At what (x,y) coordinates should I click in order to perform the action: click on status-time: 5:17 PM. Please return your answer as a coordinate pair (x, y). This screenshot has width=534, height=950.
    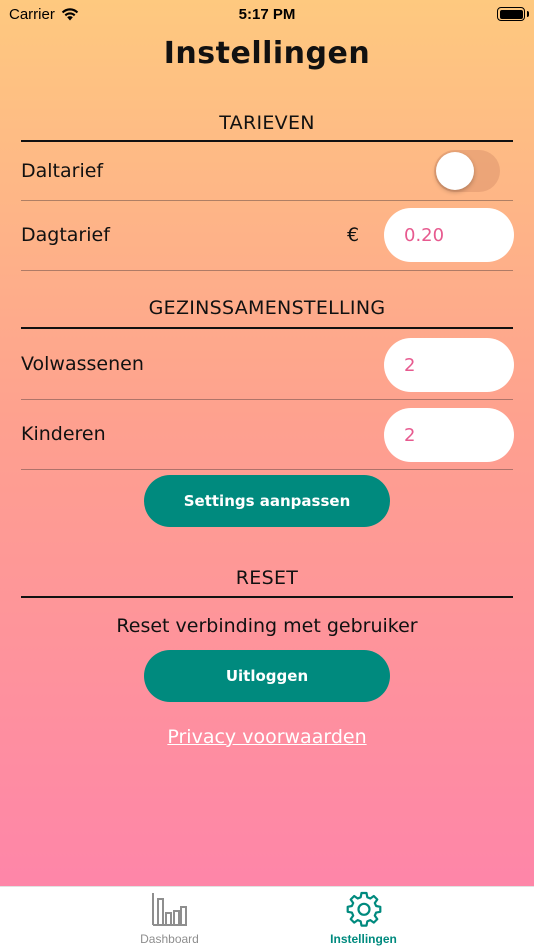
    Looking at the image, I should click on (267, 14).